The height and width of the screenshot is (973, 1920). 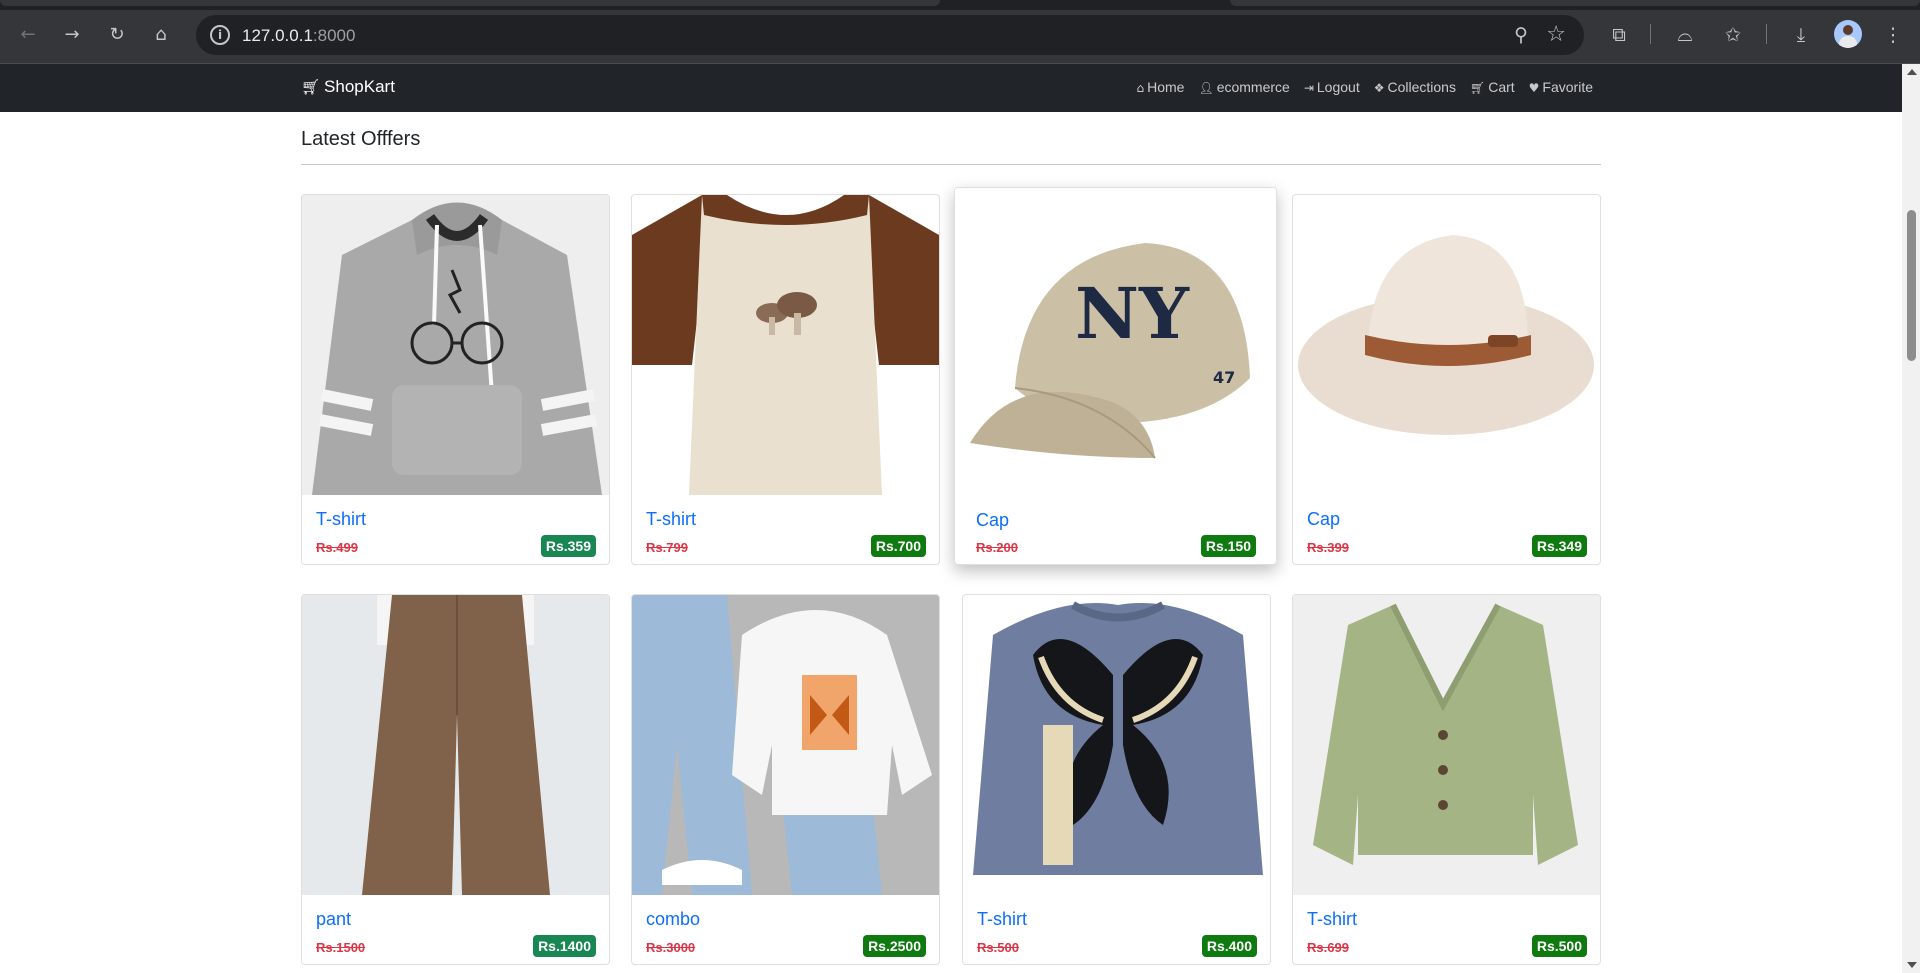 I want to click on incognito-icon: ⌓, so click(x=1685, y=35).